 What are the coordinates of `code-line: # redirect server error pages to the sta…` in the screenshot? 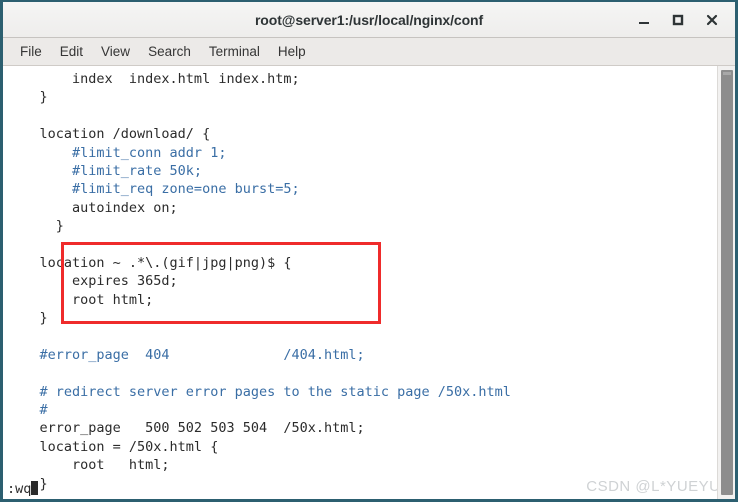 It's located at (259, 391).